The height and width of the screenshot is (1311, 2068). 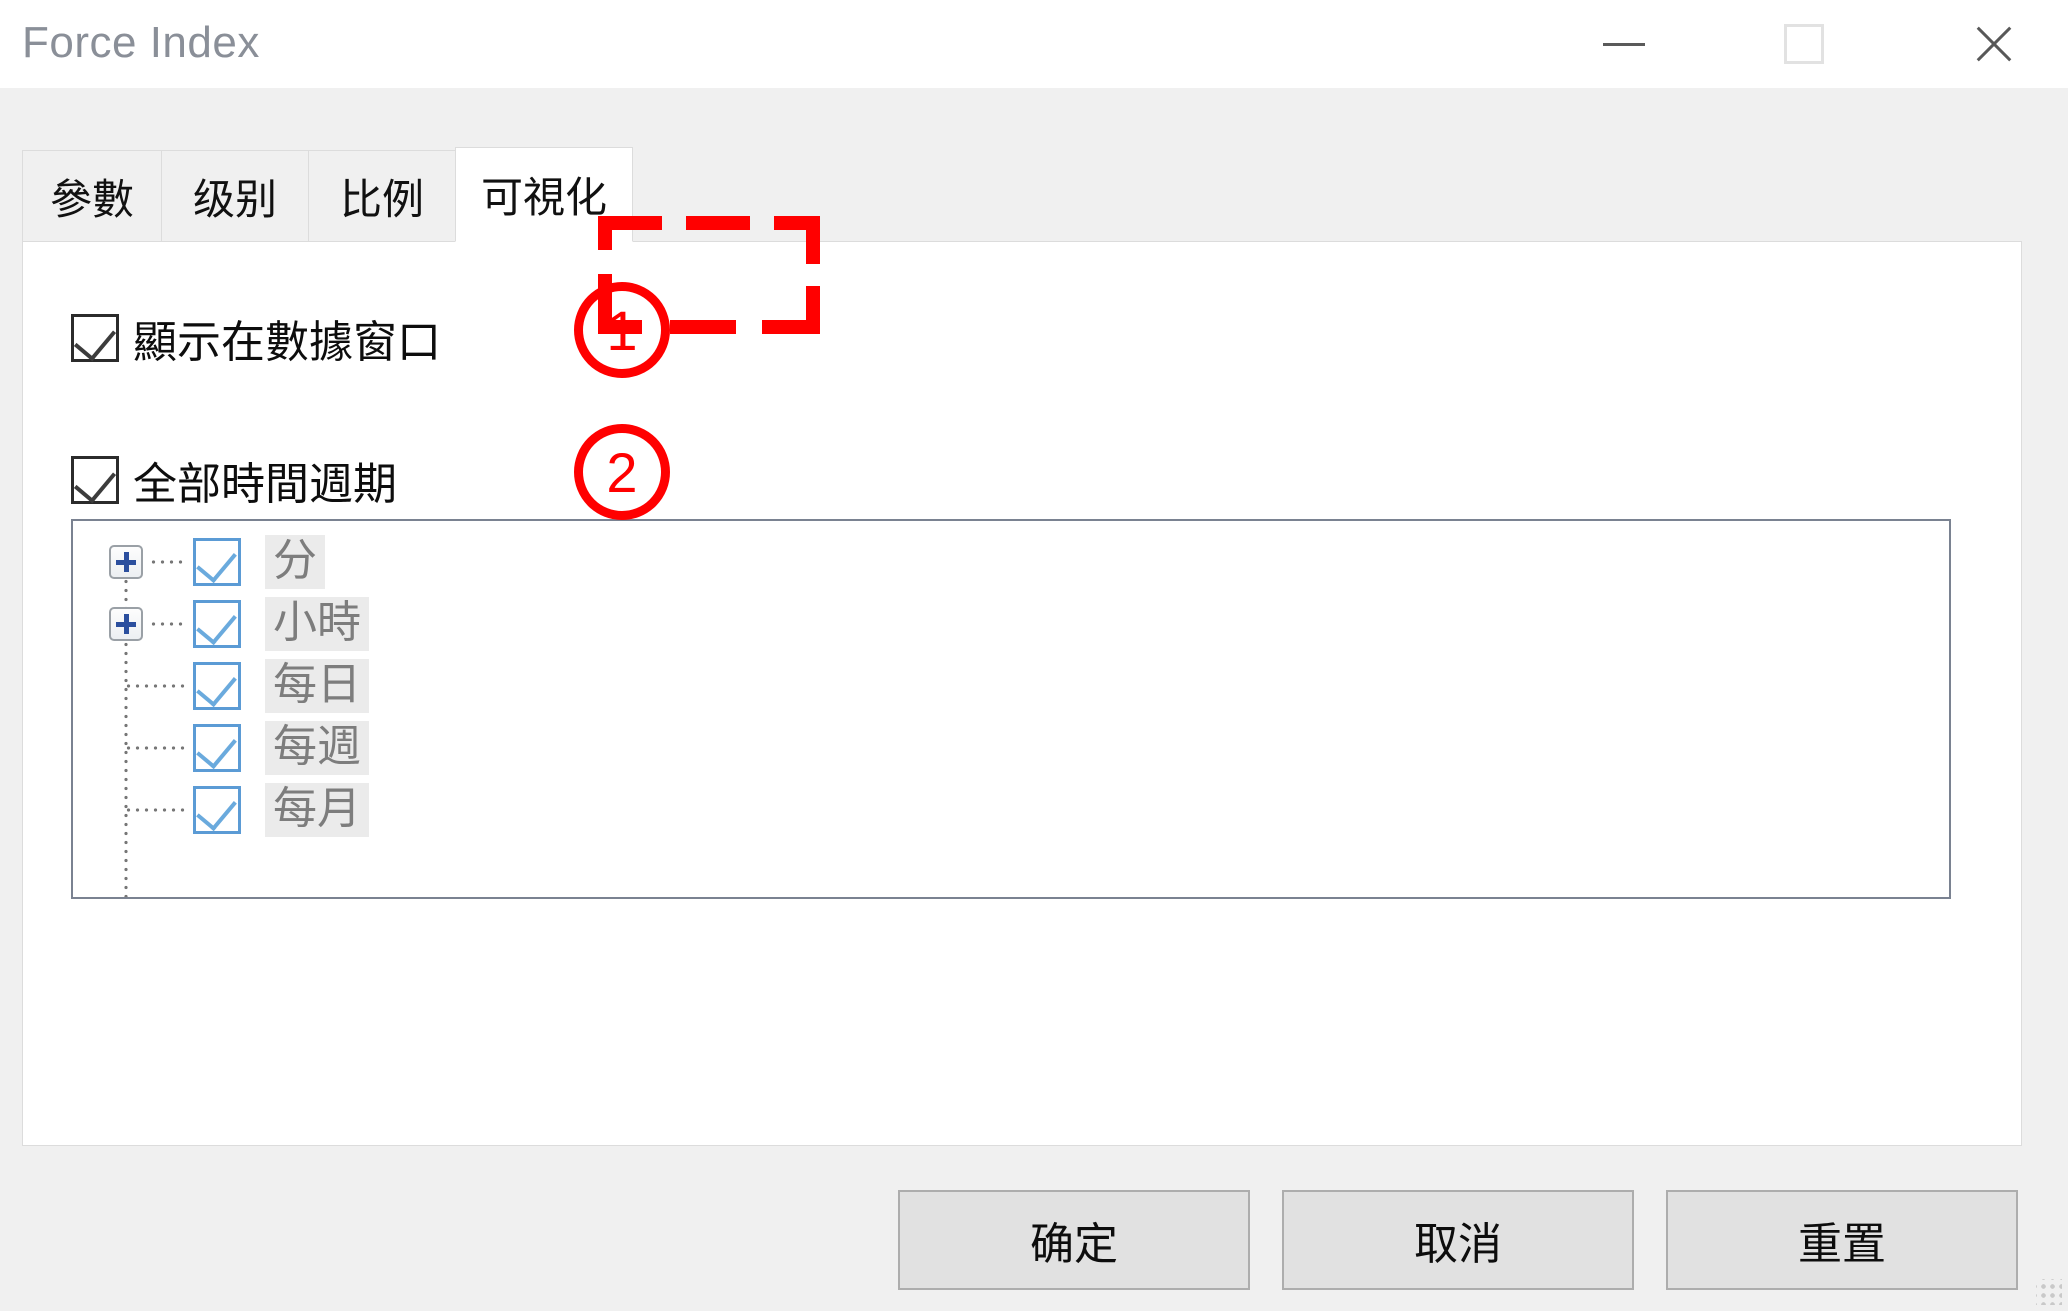 I want to click on button-label: 重置, so click(x=1842, y=1244).